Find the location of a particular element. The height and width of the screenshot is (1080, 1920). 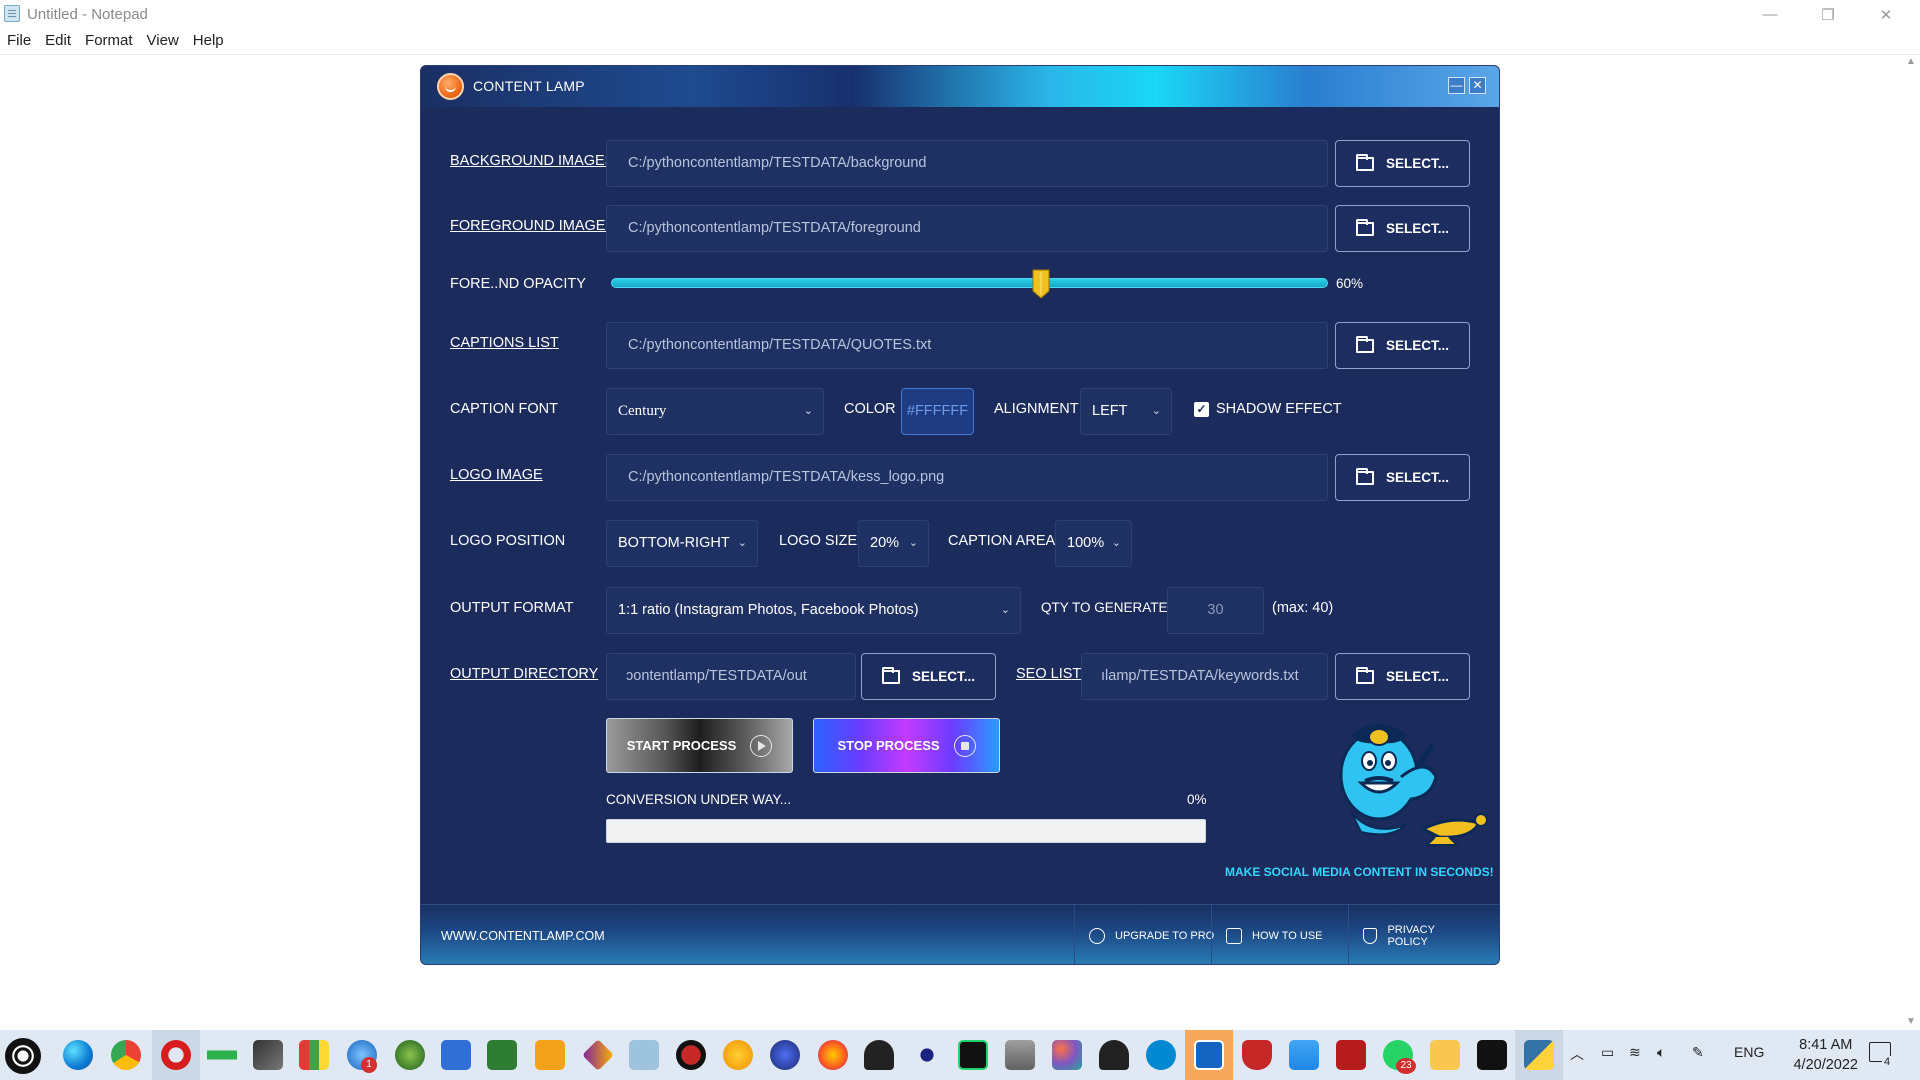

seo-list-field: ılamp/TESTDATA/keywords.txt is located at coordinates (1204, 676).